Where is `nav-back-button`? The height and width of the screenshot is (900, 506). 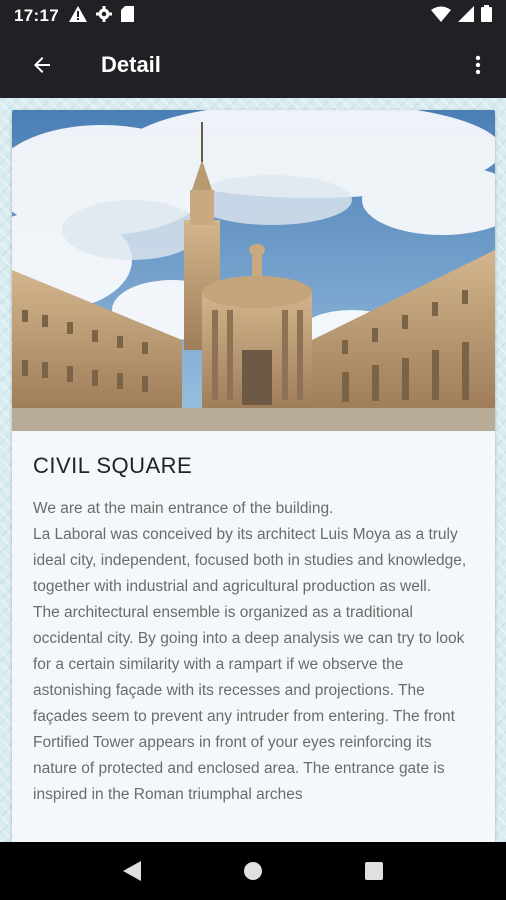 nav-back-button is located at coordinates (132, 871).